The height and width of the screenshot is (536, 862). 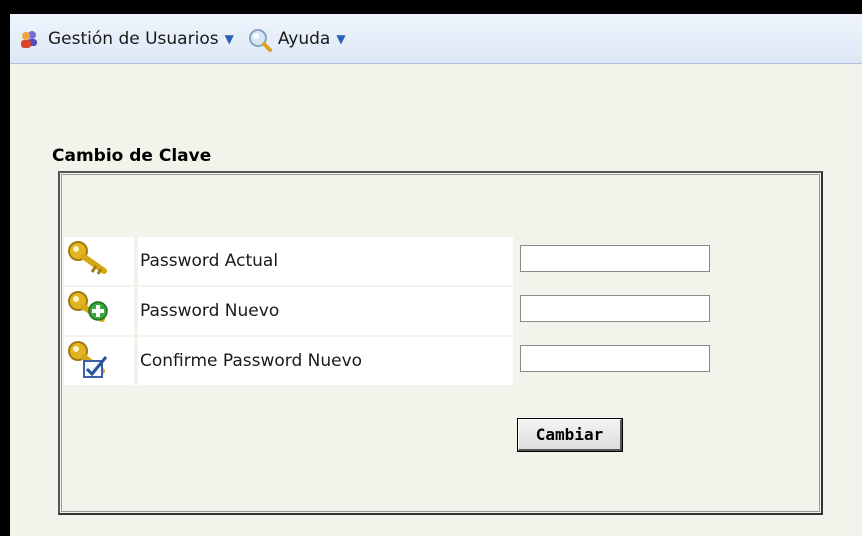 I want to click on users-icon, so click(x=29, y=39).